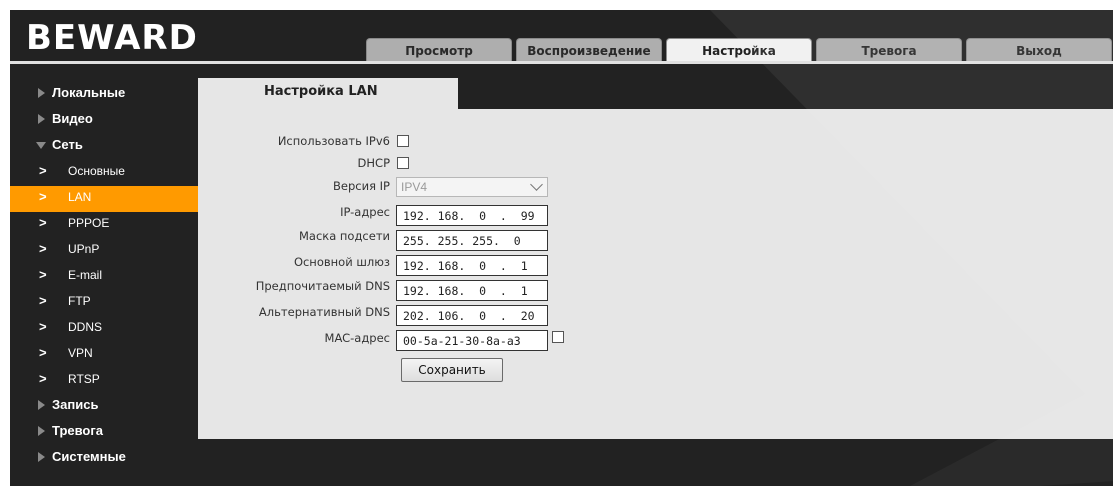 The width and height of the screenshot is (1118, 492). What do you see at coordinates (472, 265) in the screenshot?
I see `gateway-field: 192. 168. 0 . 1` at bounding box center [472, 265].